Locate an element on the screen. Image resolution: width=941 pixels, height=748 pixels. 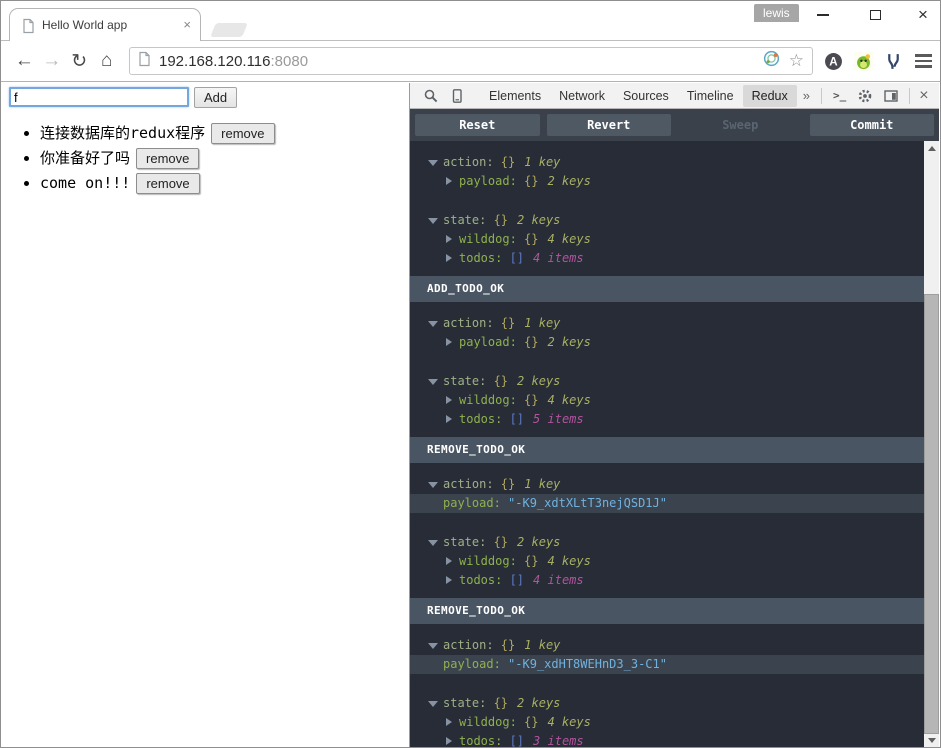
tree-entry: payload: {} 2 keys is located at coordinates (500, 181).